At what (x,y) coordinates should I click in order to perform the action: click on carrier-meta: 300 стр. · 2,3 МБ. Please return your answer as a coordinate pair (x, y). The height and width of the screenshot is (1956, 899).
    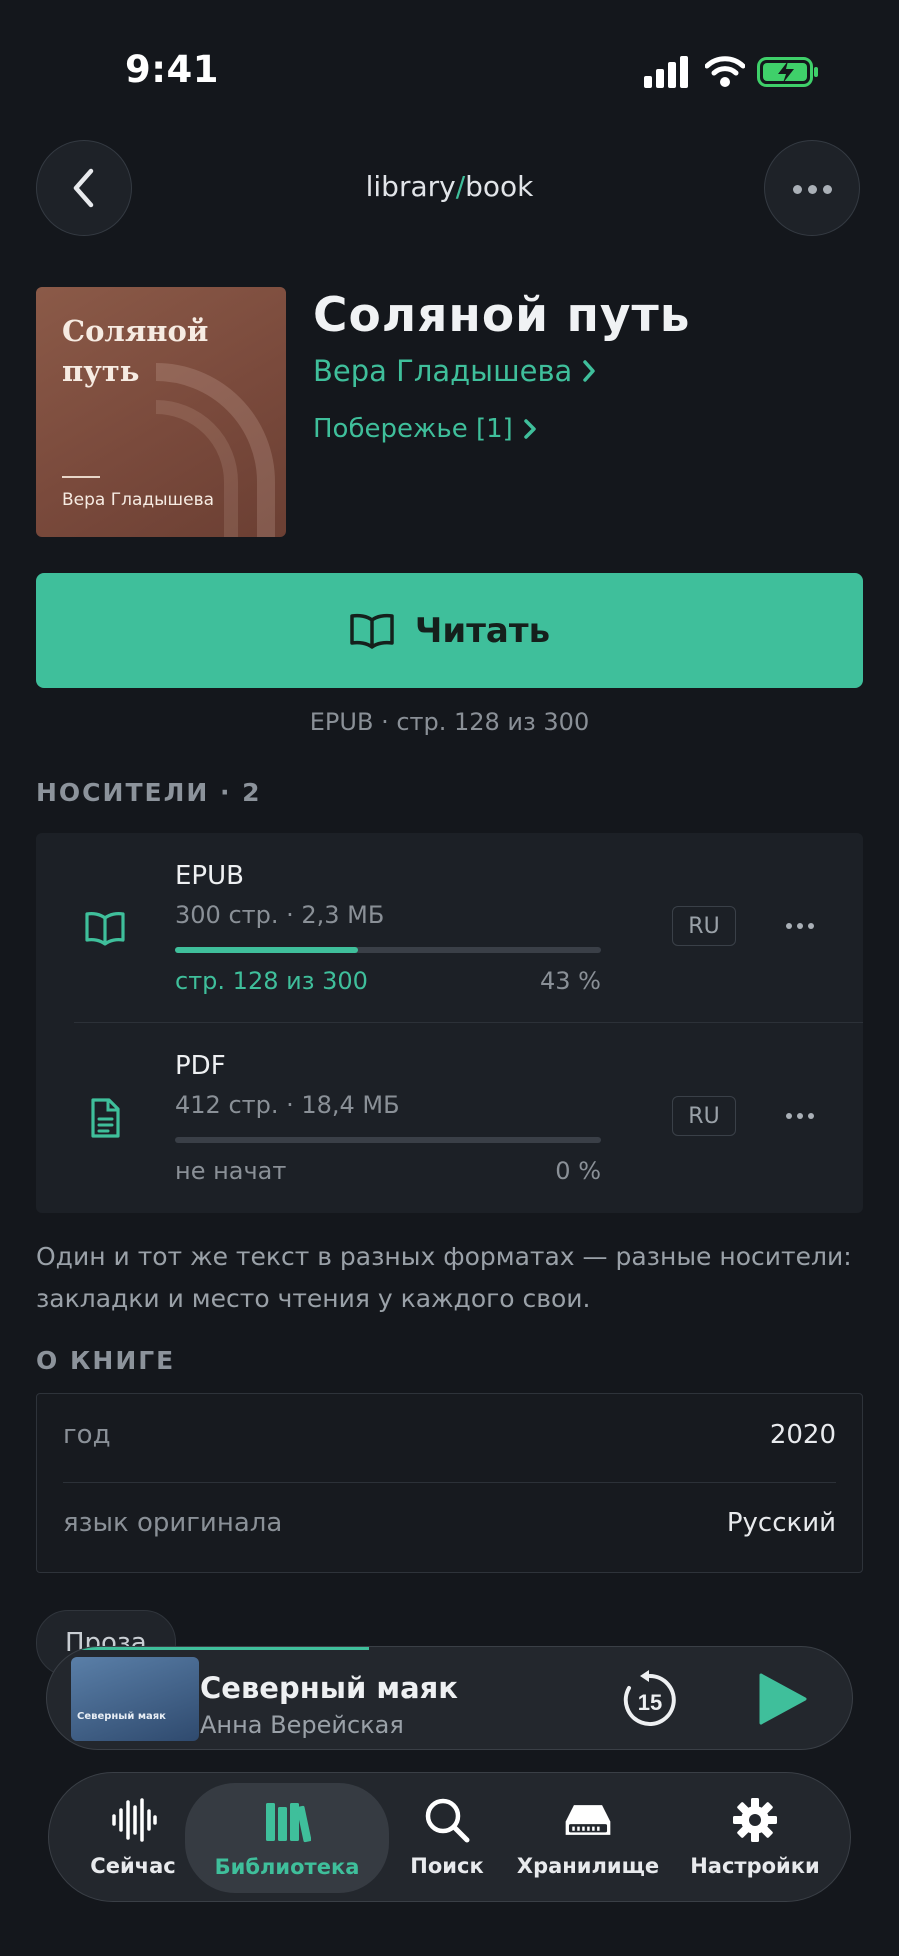
    Looking at the image, I should click on (280, 915).